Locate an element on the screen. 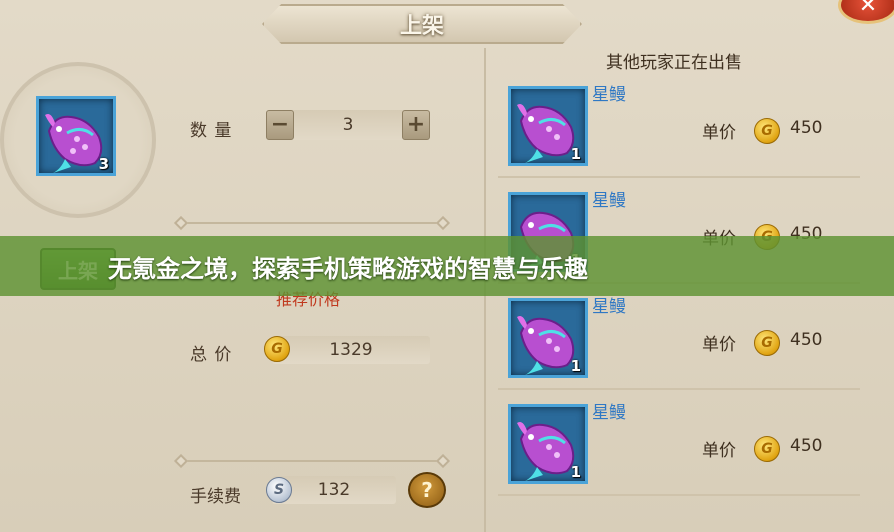 This screenshot has height=532, width=894. silver-coin-icon: S is located at coordinates (279, 490).